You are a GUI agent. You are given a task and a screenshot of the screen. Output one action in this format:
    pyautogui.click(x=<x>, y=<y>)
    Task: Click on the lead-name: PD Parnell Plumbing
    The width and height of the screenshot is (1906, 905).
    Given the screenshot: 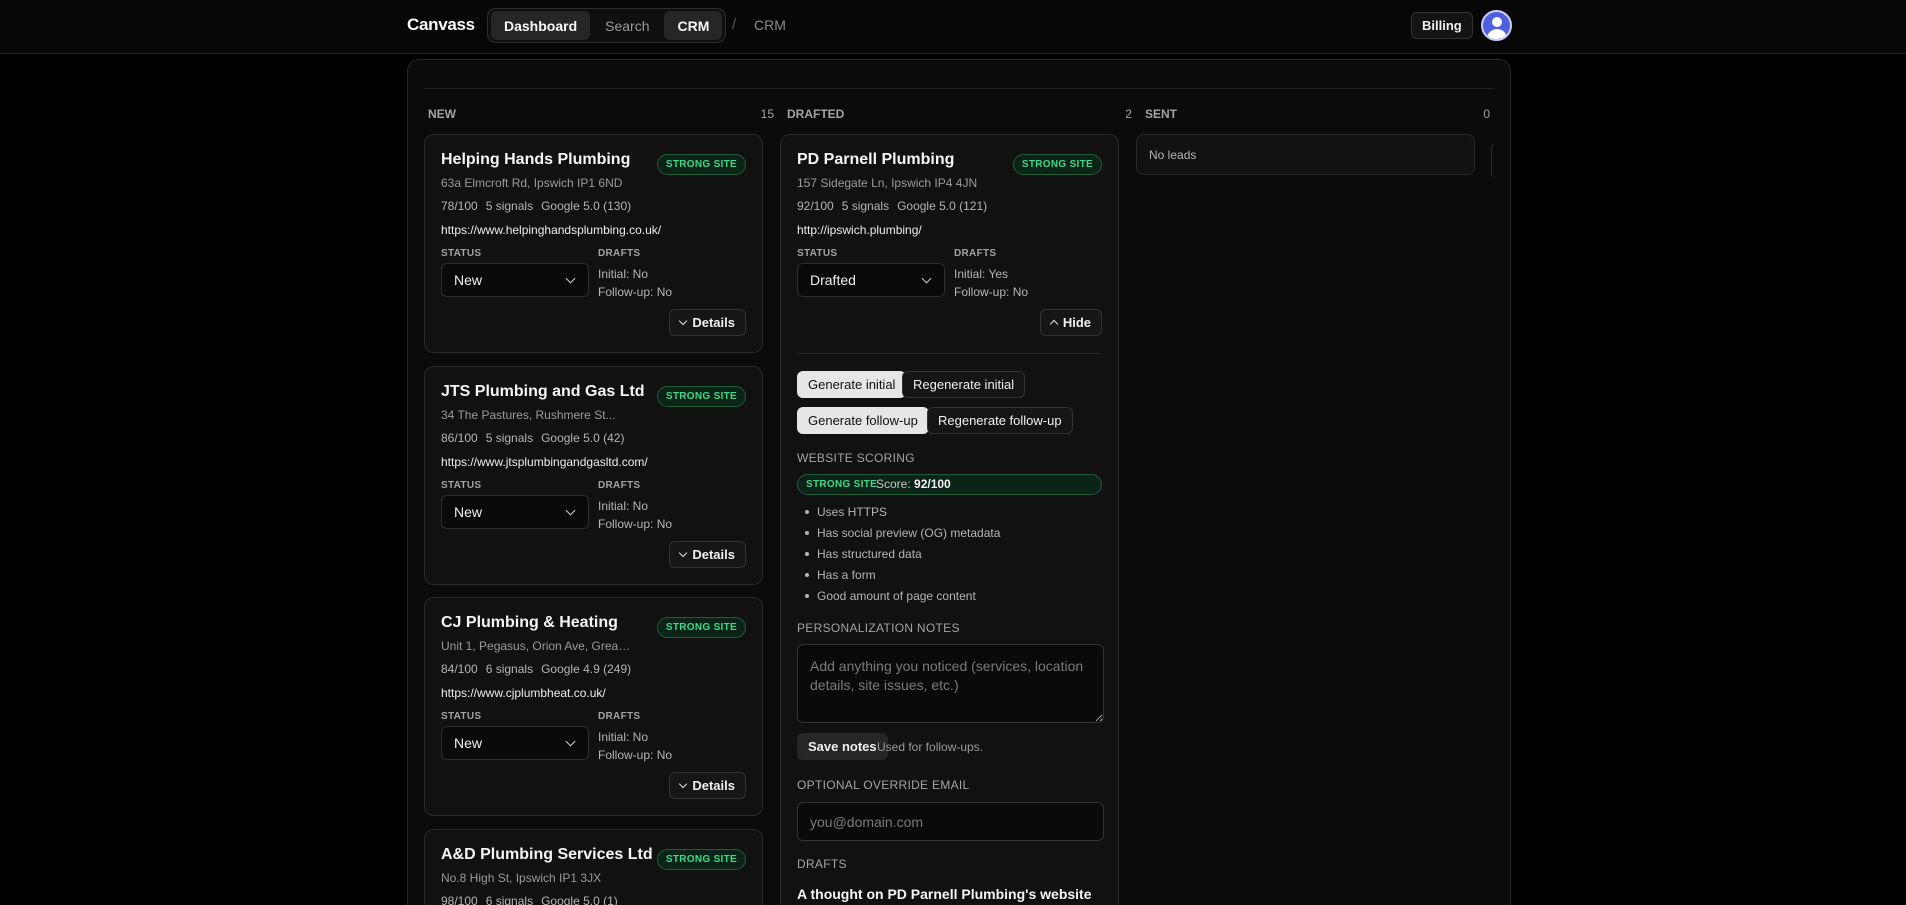 What is the action you would take?
    pyautogui.click(x=876, y=159)
    